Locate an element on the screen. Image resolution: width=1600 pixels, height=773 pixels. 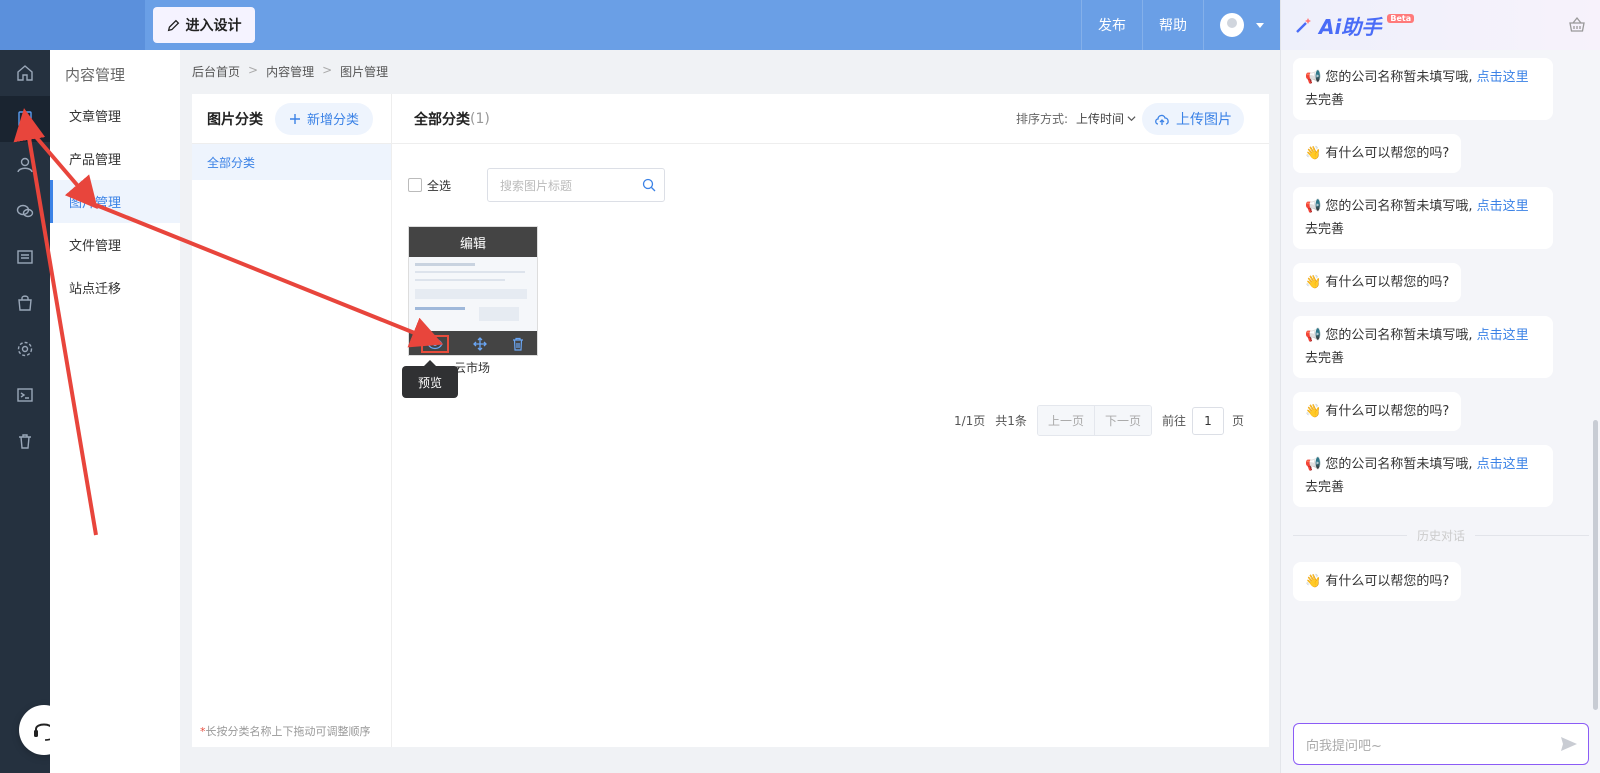
send-icon is located at coordinates (1569, 744).